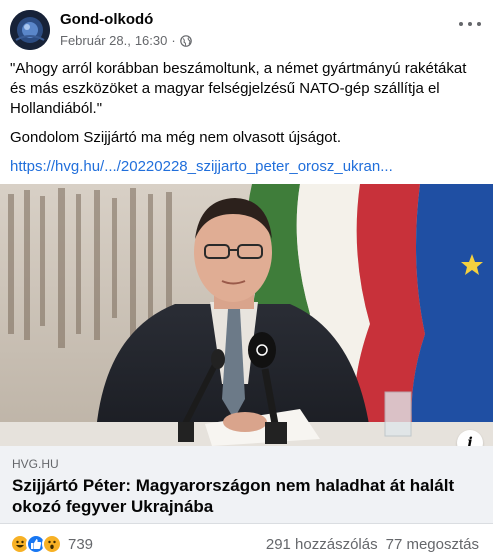 The height and width of the screenshot is (560, 493). I want to click on engagement-bar: 739 291 hozzászólás 77 megosztás, so click(246, 544).